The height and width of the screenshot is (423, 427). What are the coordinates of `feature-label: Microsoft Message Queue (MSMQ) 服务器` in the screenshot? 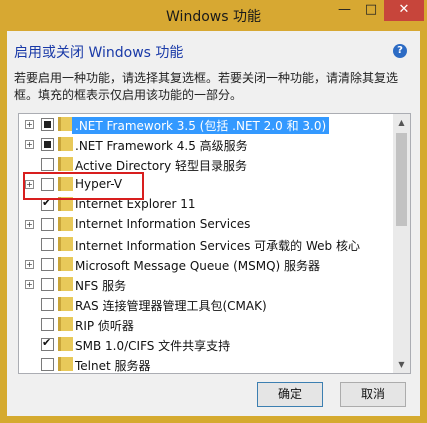 It's located at (198, 266).